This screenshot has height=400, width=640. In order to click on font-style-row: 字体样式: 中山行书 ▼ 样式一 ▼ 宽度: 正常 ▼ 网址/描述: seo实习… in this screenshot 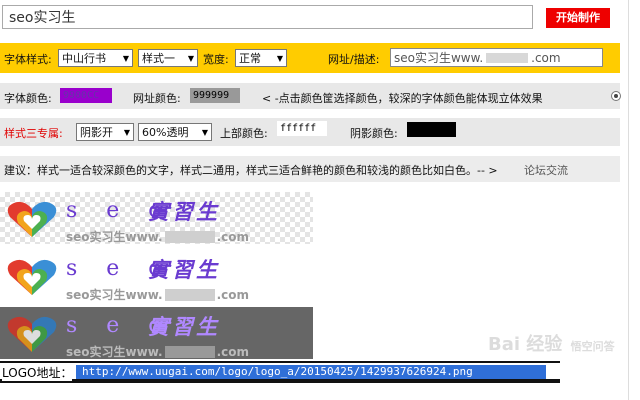, I will do `click(310, 58)`.